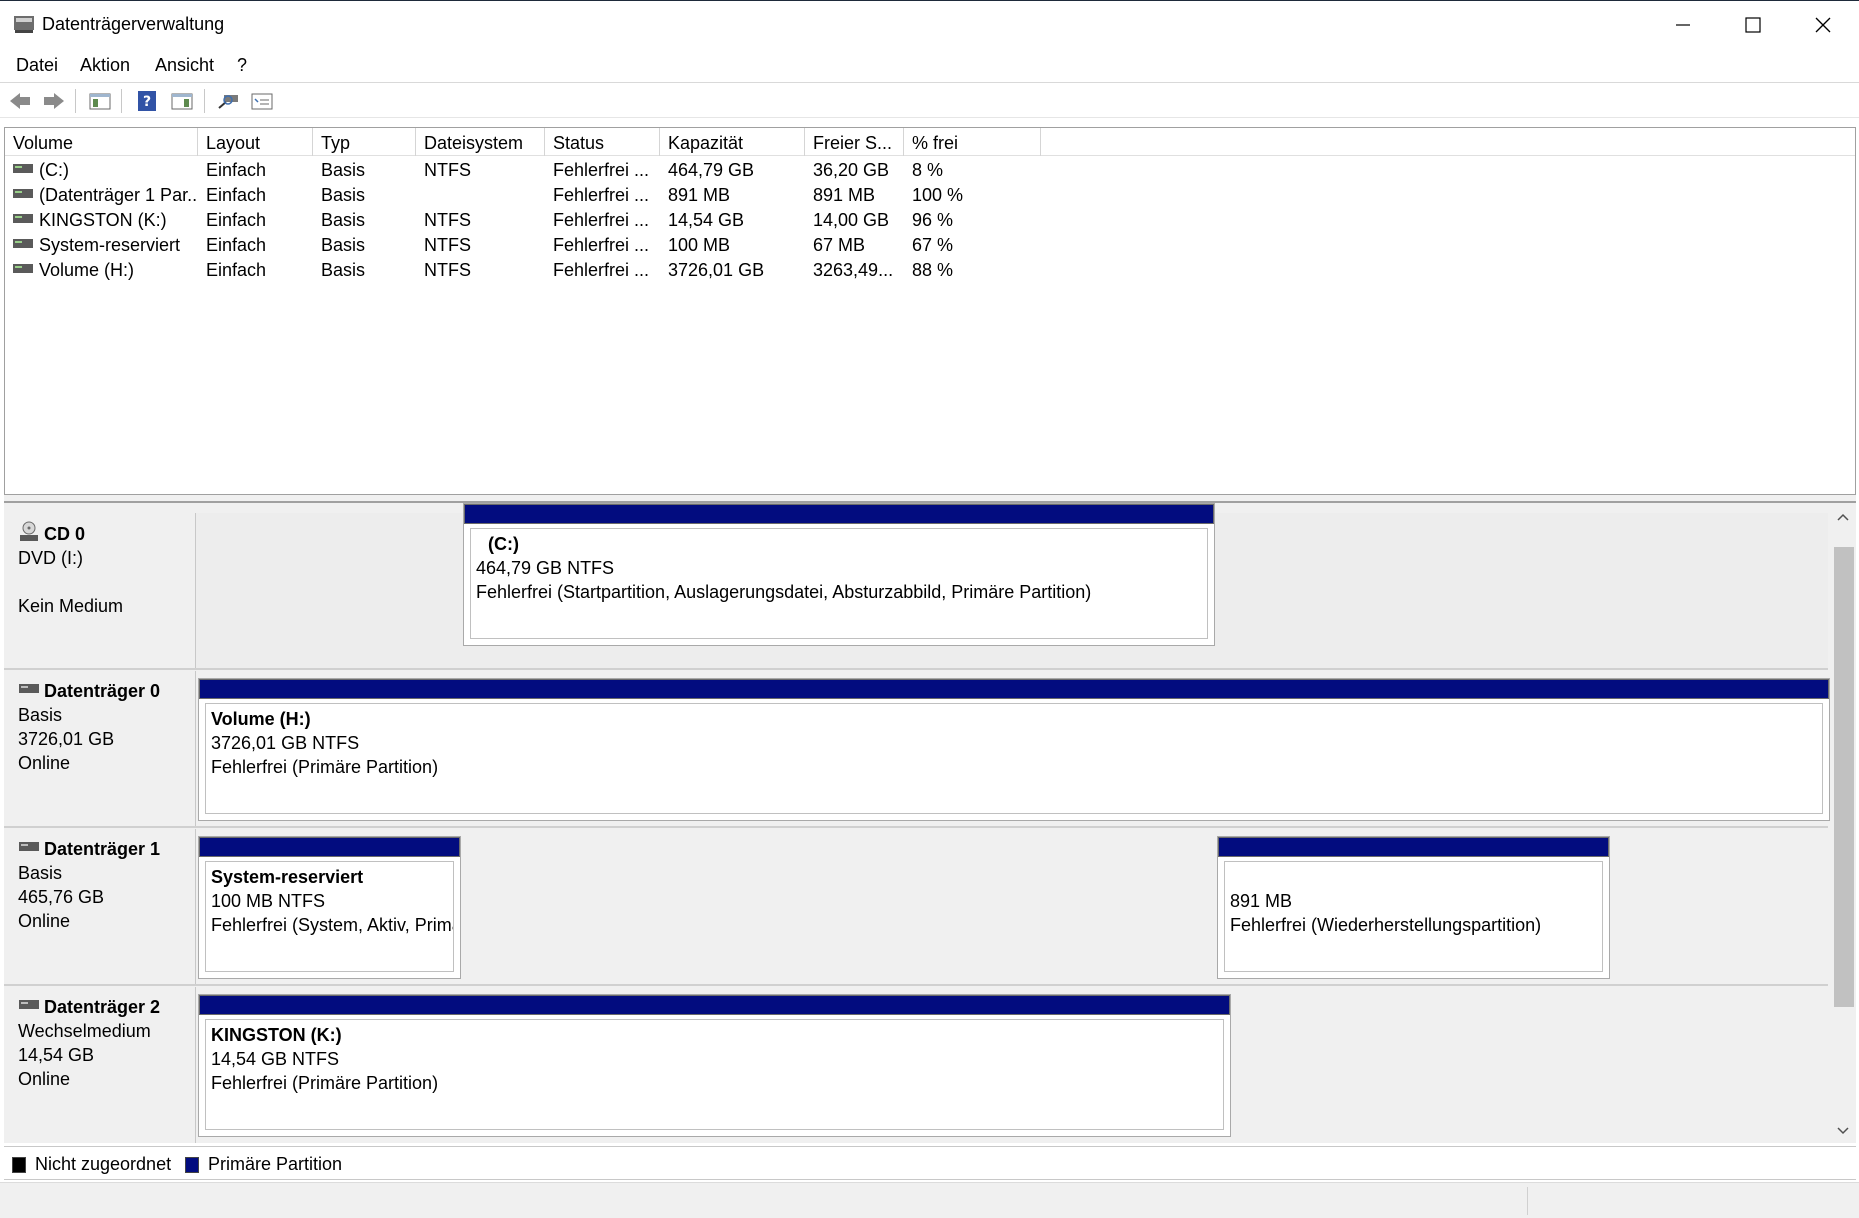 Image resolution: width=1859 pixels, height=1218 pixels. I want to click on scroll-thumb, so click(1844, 777).